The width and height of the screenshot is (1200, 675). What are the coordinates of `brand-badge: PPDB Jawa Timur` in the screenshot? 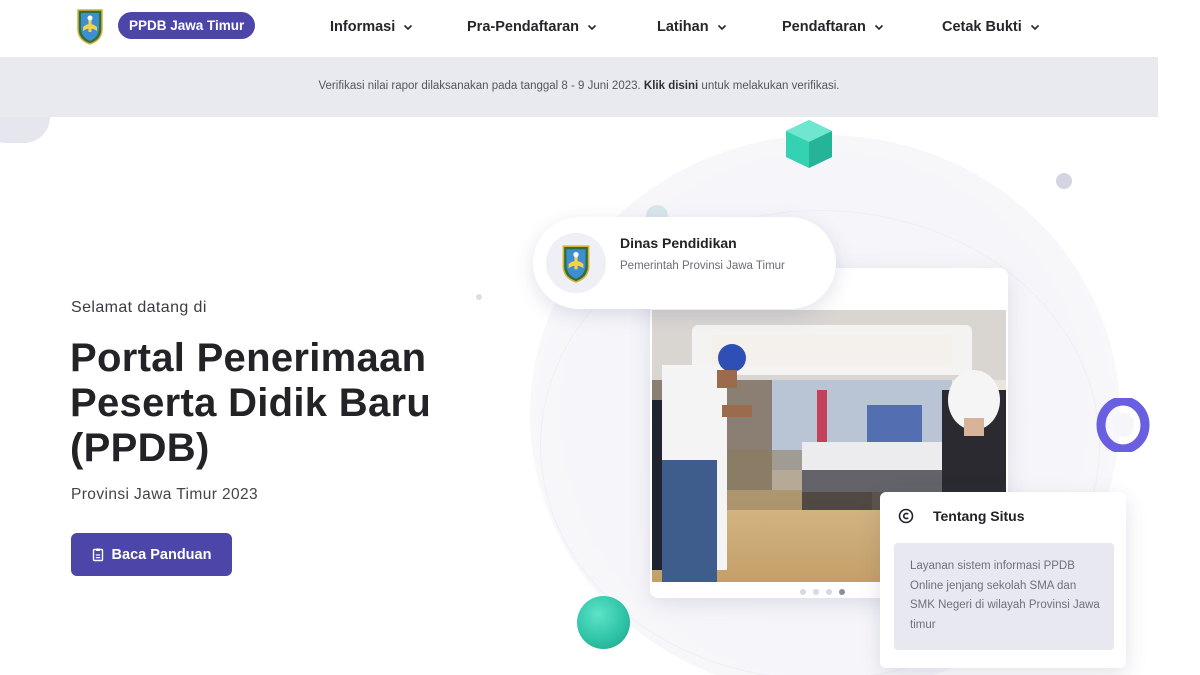 It's located at (187, 25).